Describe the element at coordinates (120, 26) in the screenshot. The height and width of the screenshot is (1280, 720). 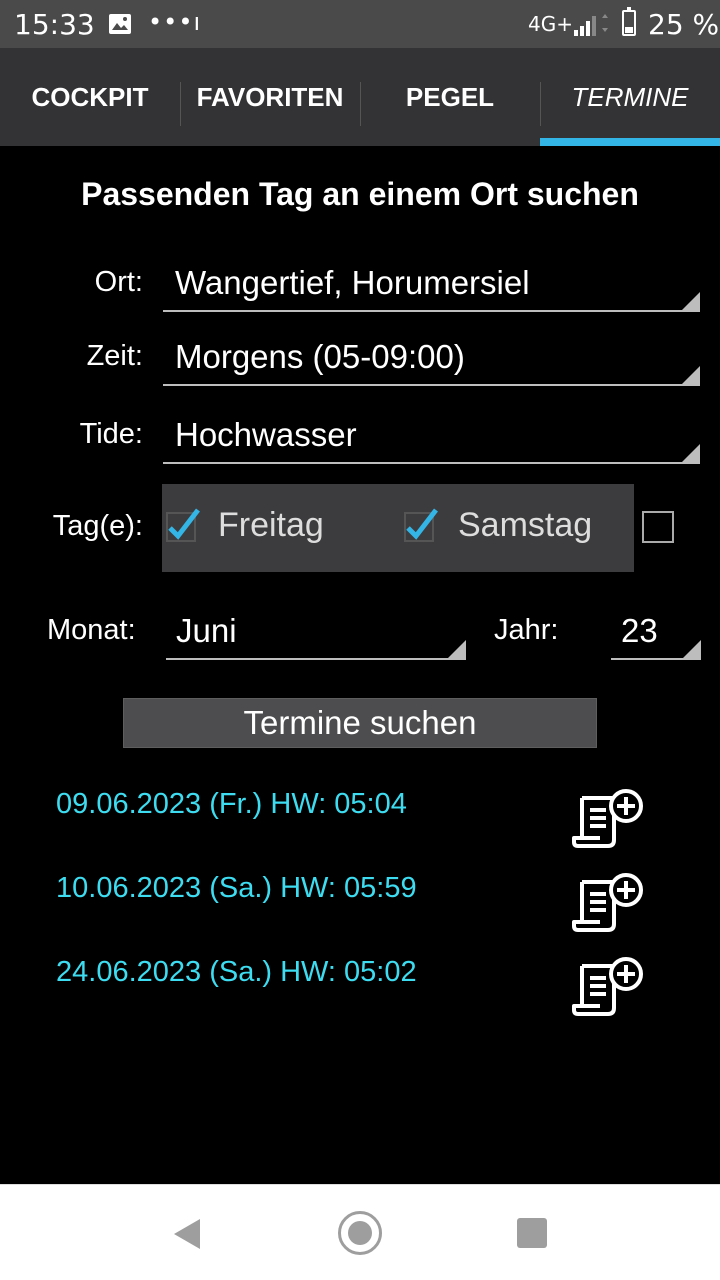
I see `image-notification-icon` at that location.